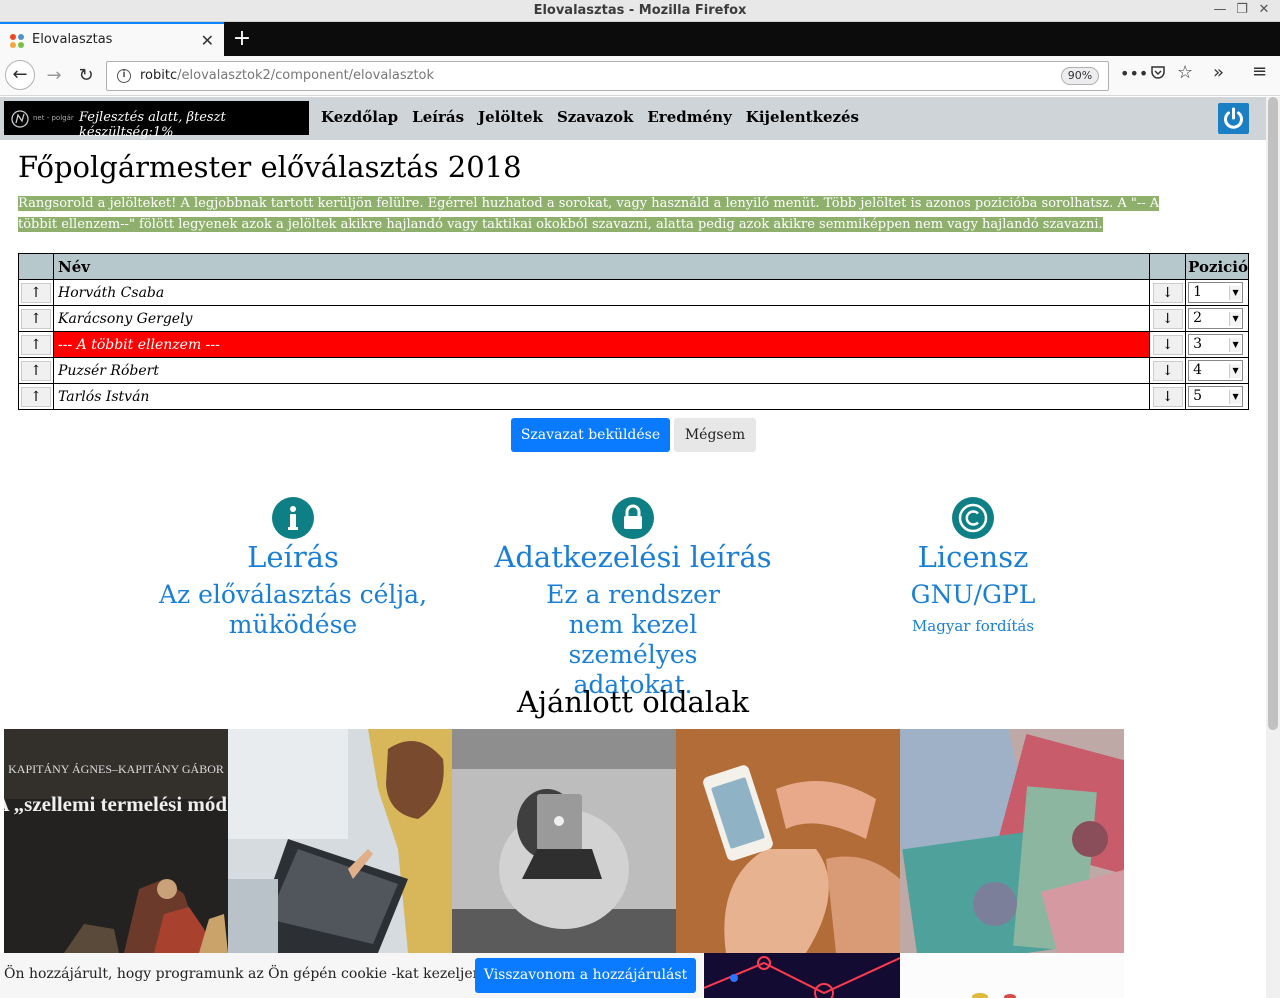  Describe the element at coordinates (20, 119) in the screenshot. I see `net-polgar-logo-icon` at that location.